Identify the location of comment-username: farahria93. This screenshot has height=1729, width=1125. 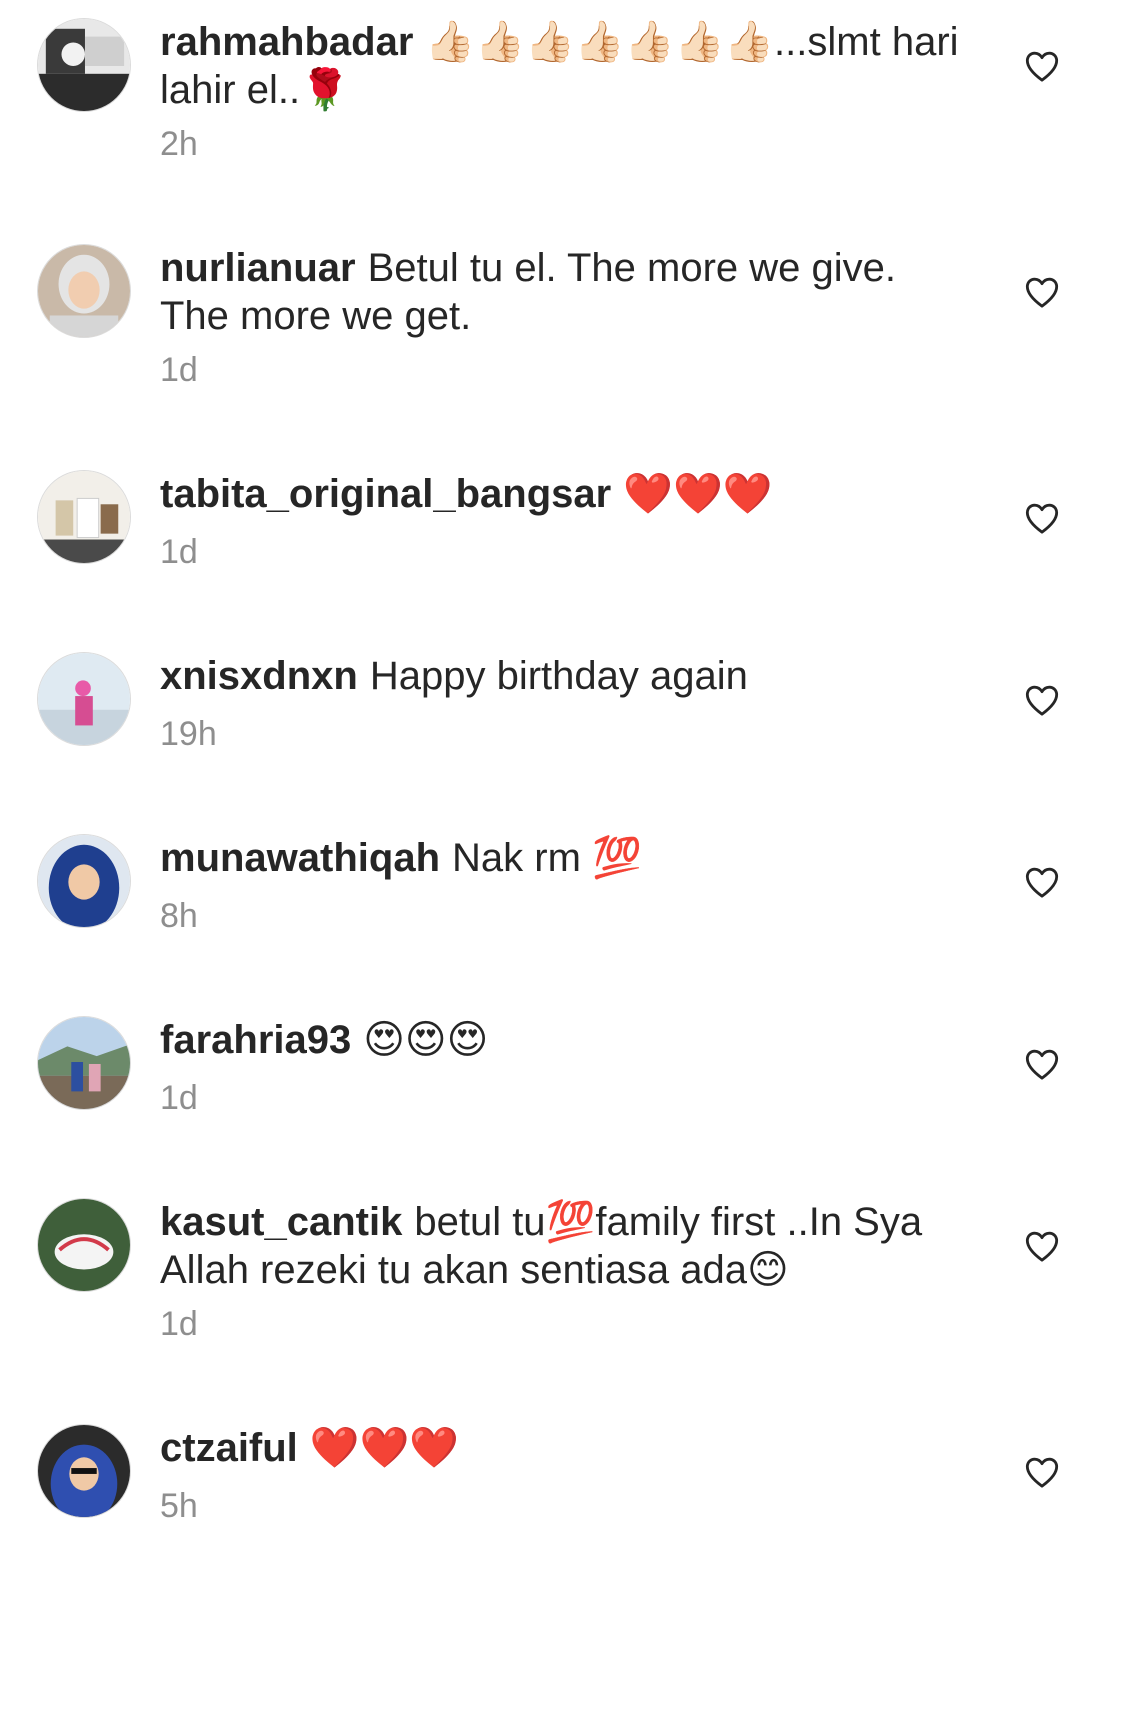
(255, 1040).